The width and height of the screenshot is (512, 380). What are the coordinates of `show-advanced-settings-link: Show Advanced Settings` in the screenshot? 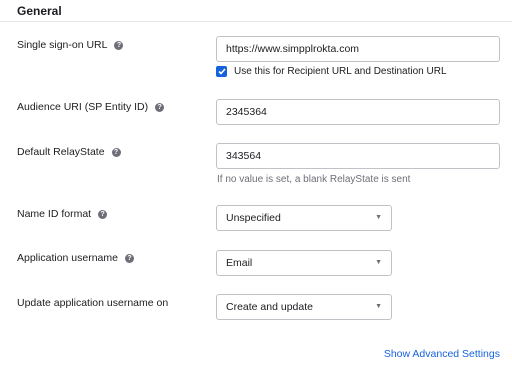 It's located at (442, 354).